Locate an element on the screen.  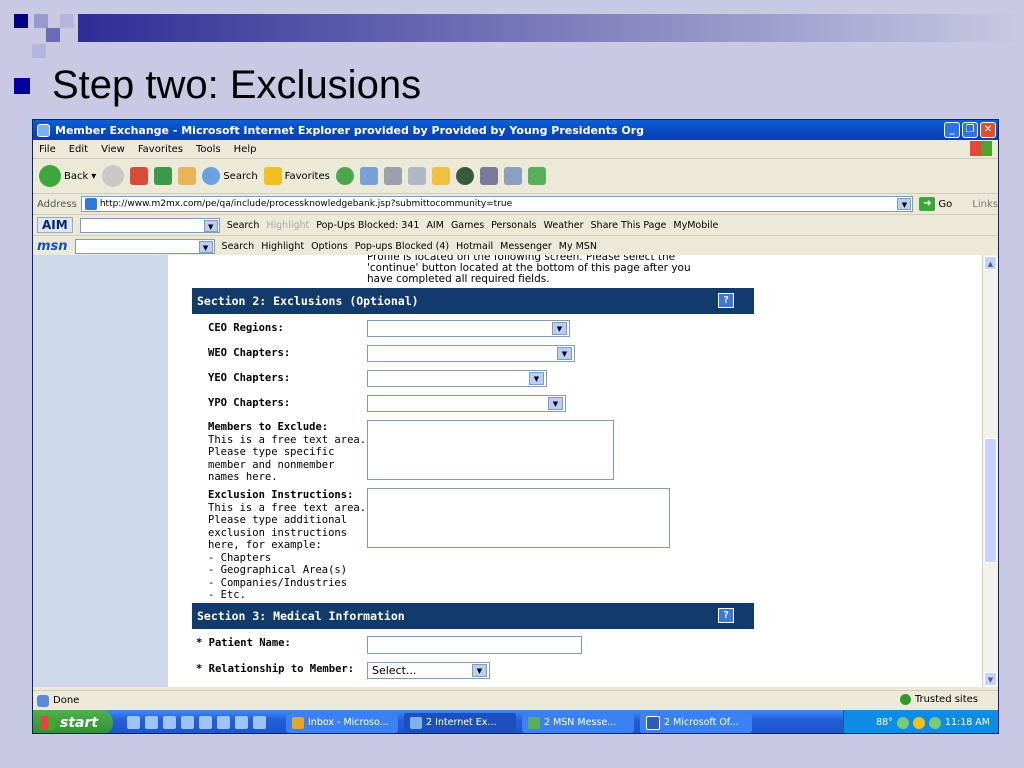
stop-icon is located at coordinates (139, 176).